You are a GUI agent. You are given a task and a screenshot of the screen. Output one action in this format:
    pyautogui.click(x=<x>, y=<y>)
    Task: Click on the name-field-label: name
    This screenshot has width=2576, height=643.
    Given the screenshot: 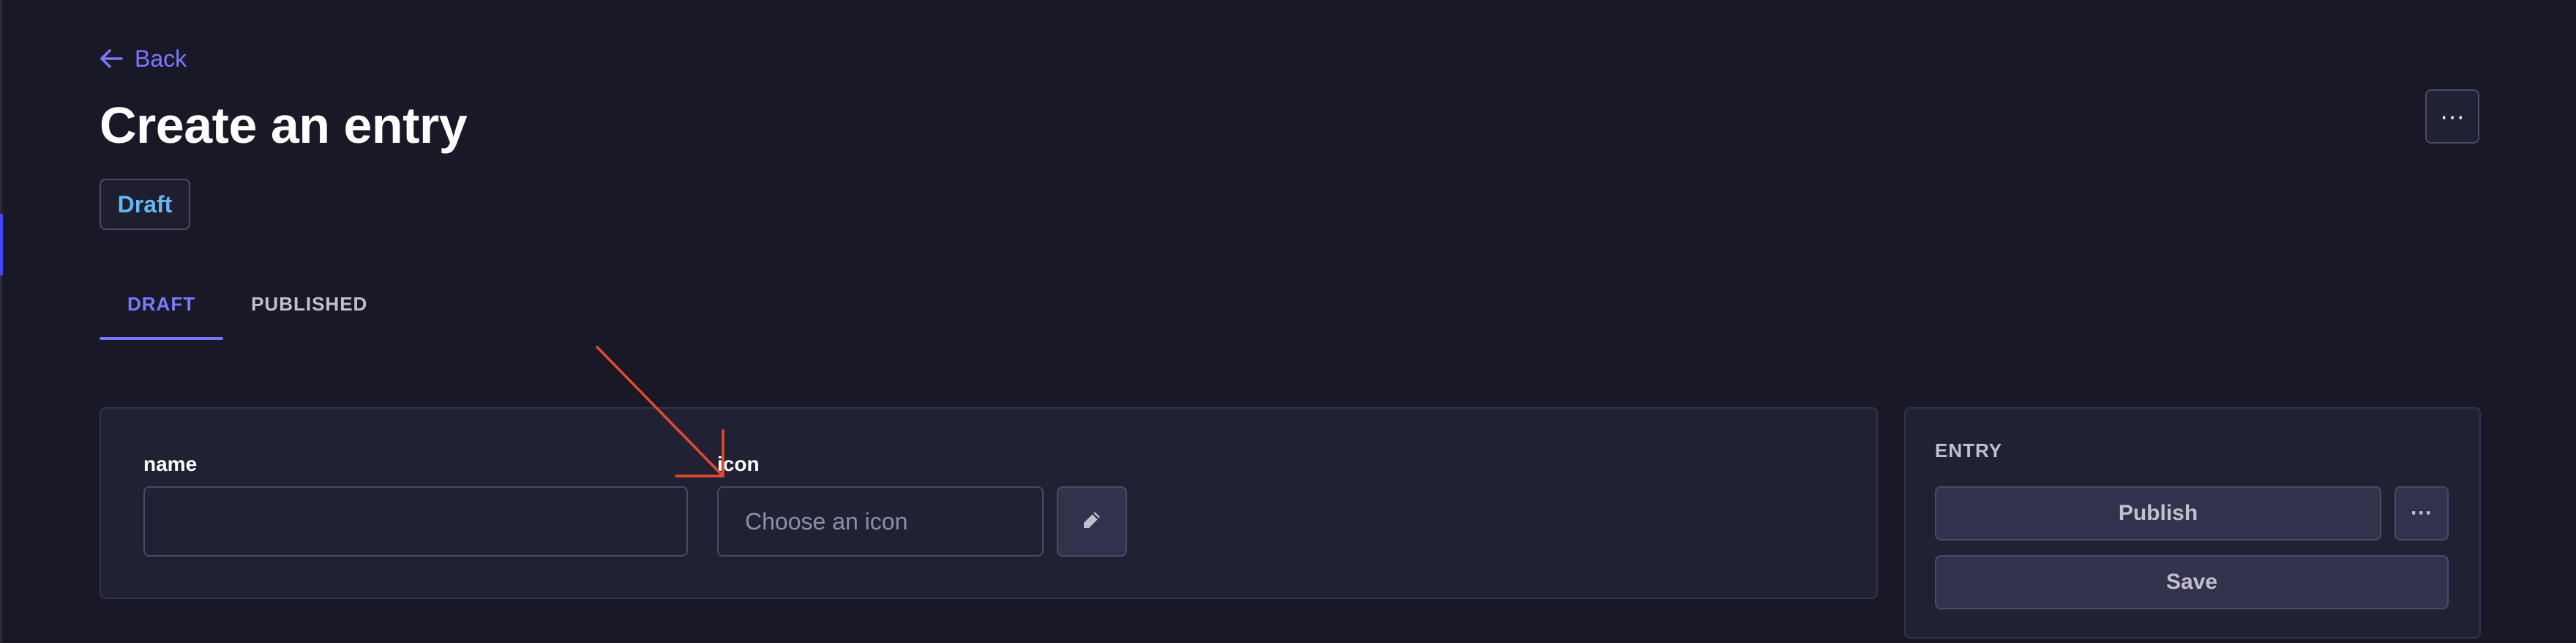 What is the action you would take?
    pyautogui.click(x=170, y=464)
    